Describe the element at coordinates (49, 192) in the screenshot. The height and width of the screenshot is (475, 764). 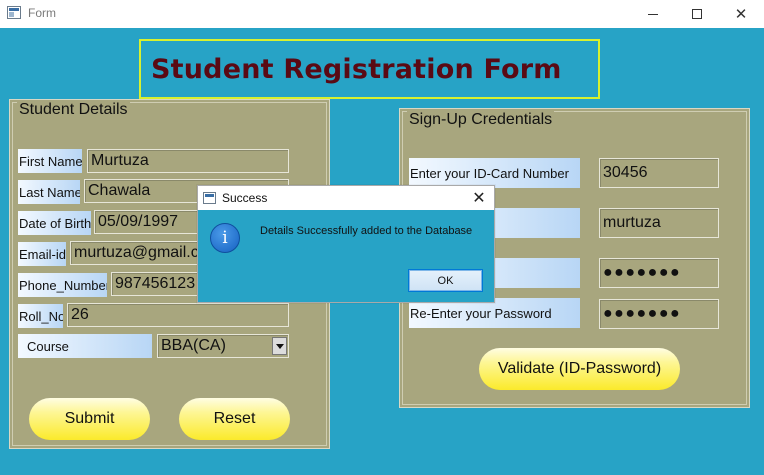
I see `last-name-label: Last Name` at that location.